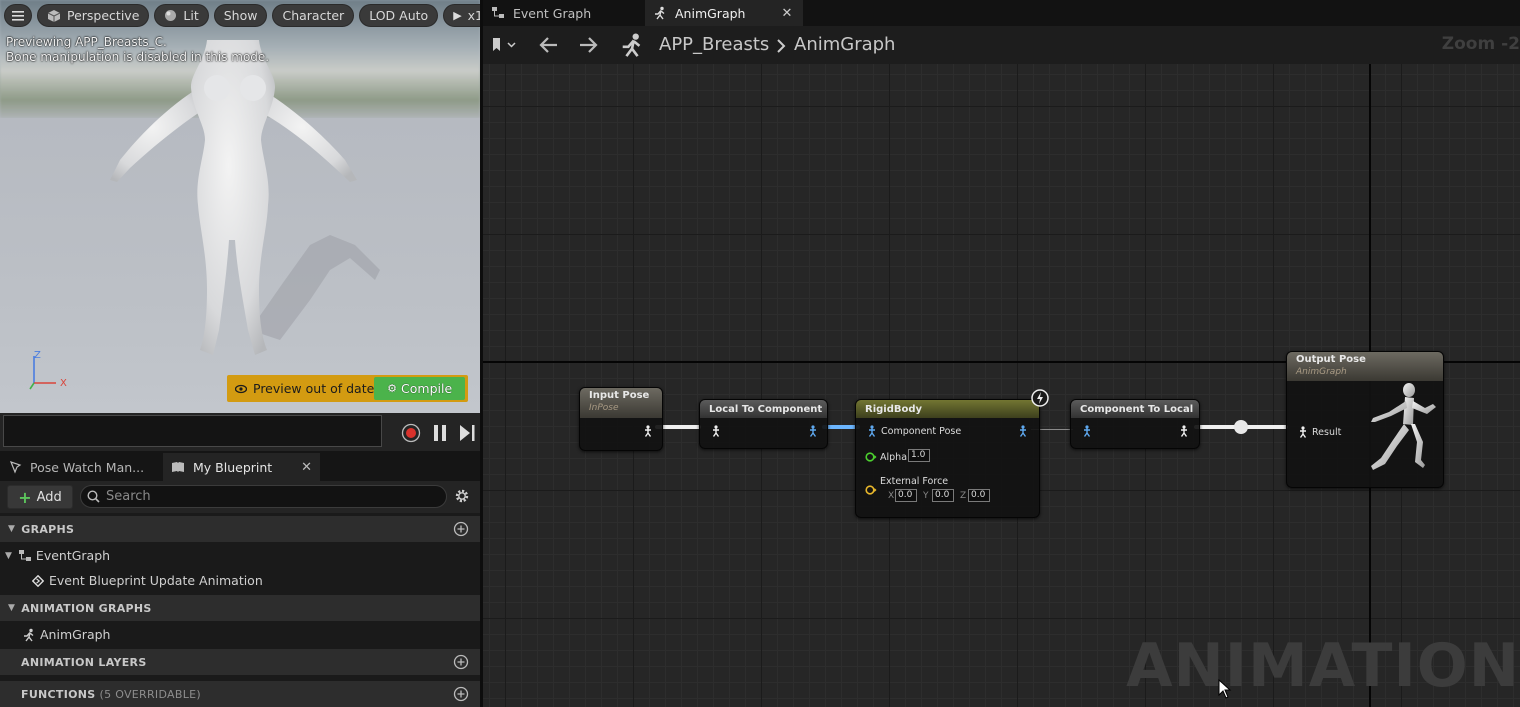 This screenshot has height=707, width=1520. Describe the element at coordinates (419, 388) in the screenshot. I see `compile-button: ⚙ Compile` at that location.